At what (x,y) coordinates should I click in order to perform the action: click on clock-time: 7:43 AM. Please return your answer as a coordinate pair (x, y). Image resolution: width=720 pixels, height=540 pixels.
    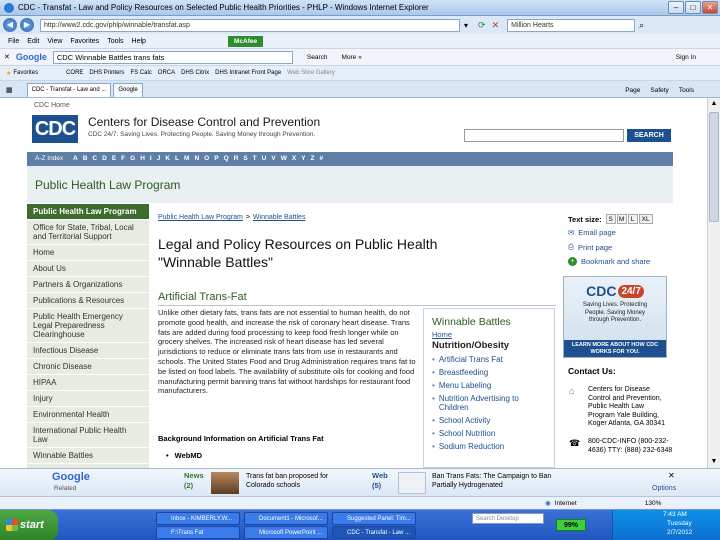
    Looking at the image, I should click on (675, 514).